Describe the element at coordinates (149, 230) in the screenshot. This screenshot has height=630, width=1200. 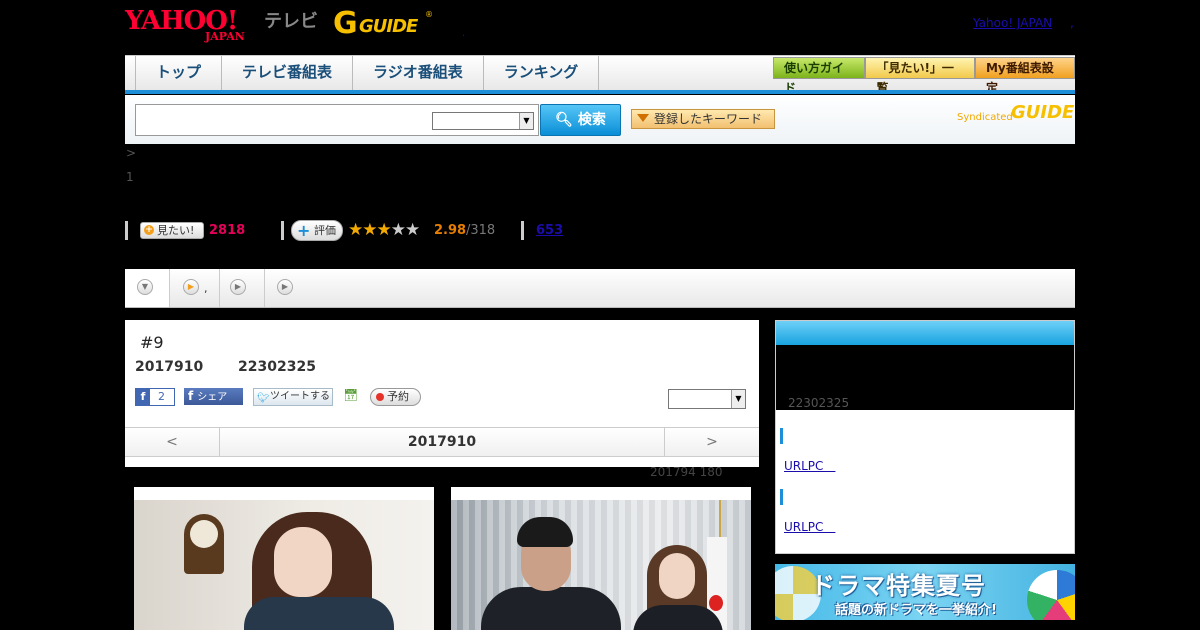
I see `plus-icon: +` at that location.